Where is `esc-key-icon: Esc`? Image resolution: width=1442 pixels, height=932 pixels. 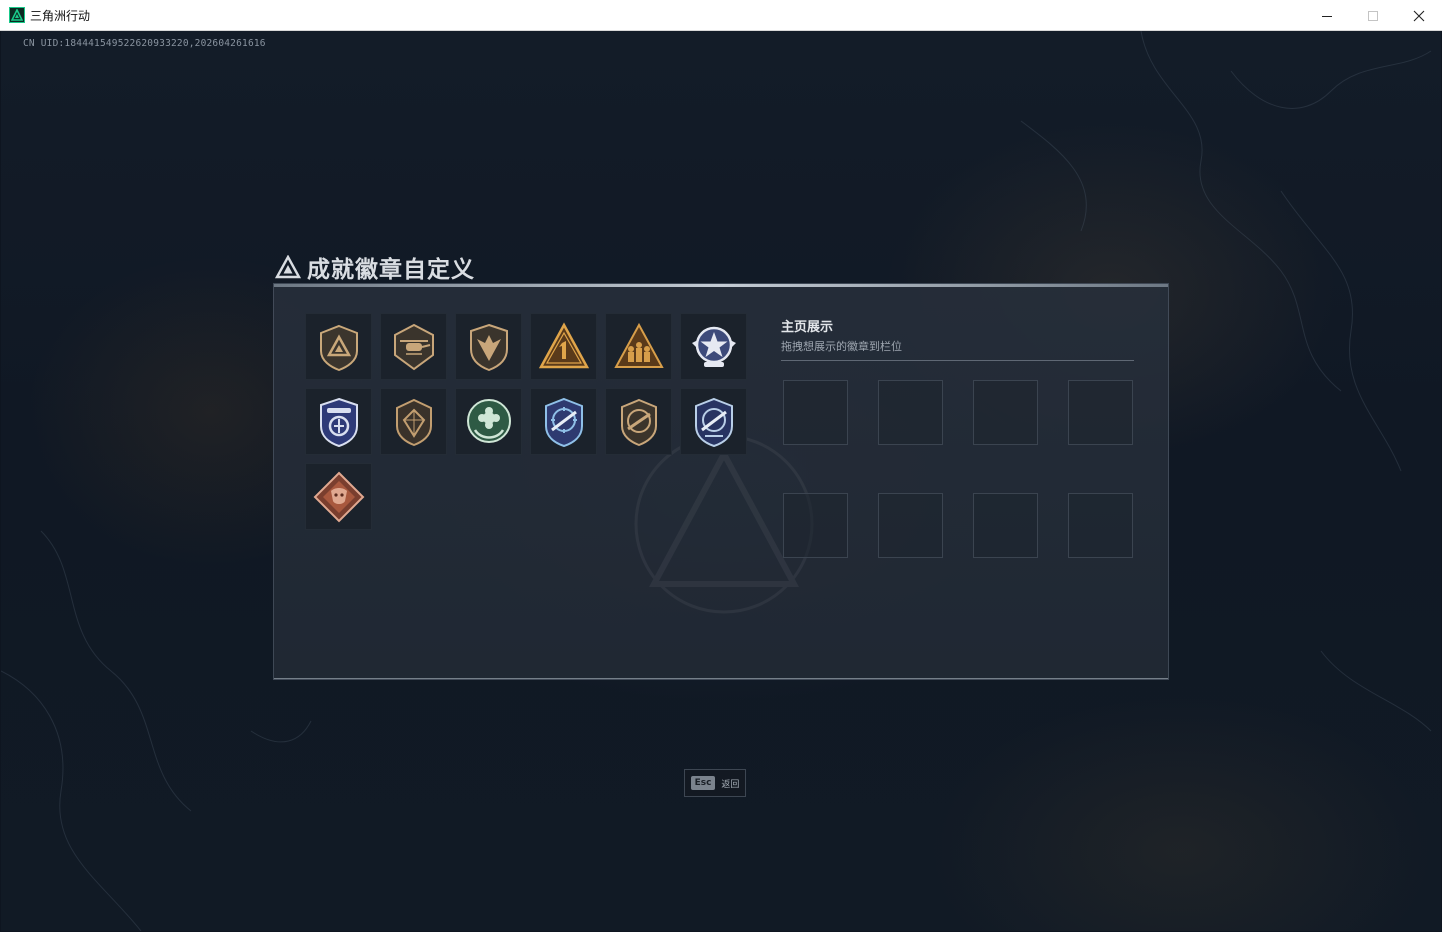
esc-key-icon: Esc is located at coordinates (703, 783).